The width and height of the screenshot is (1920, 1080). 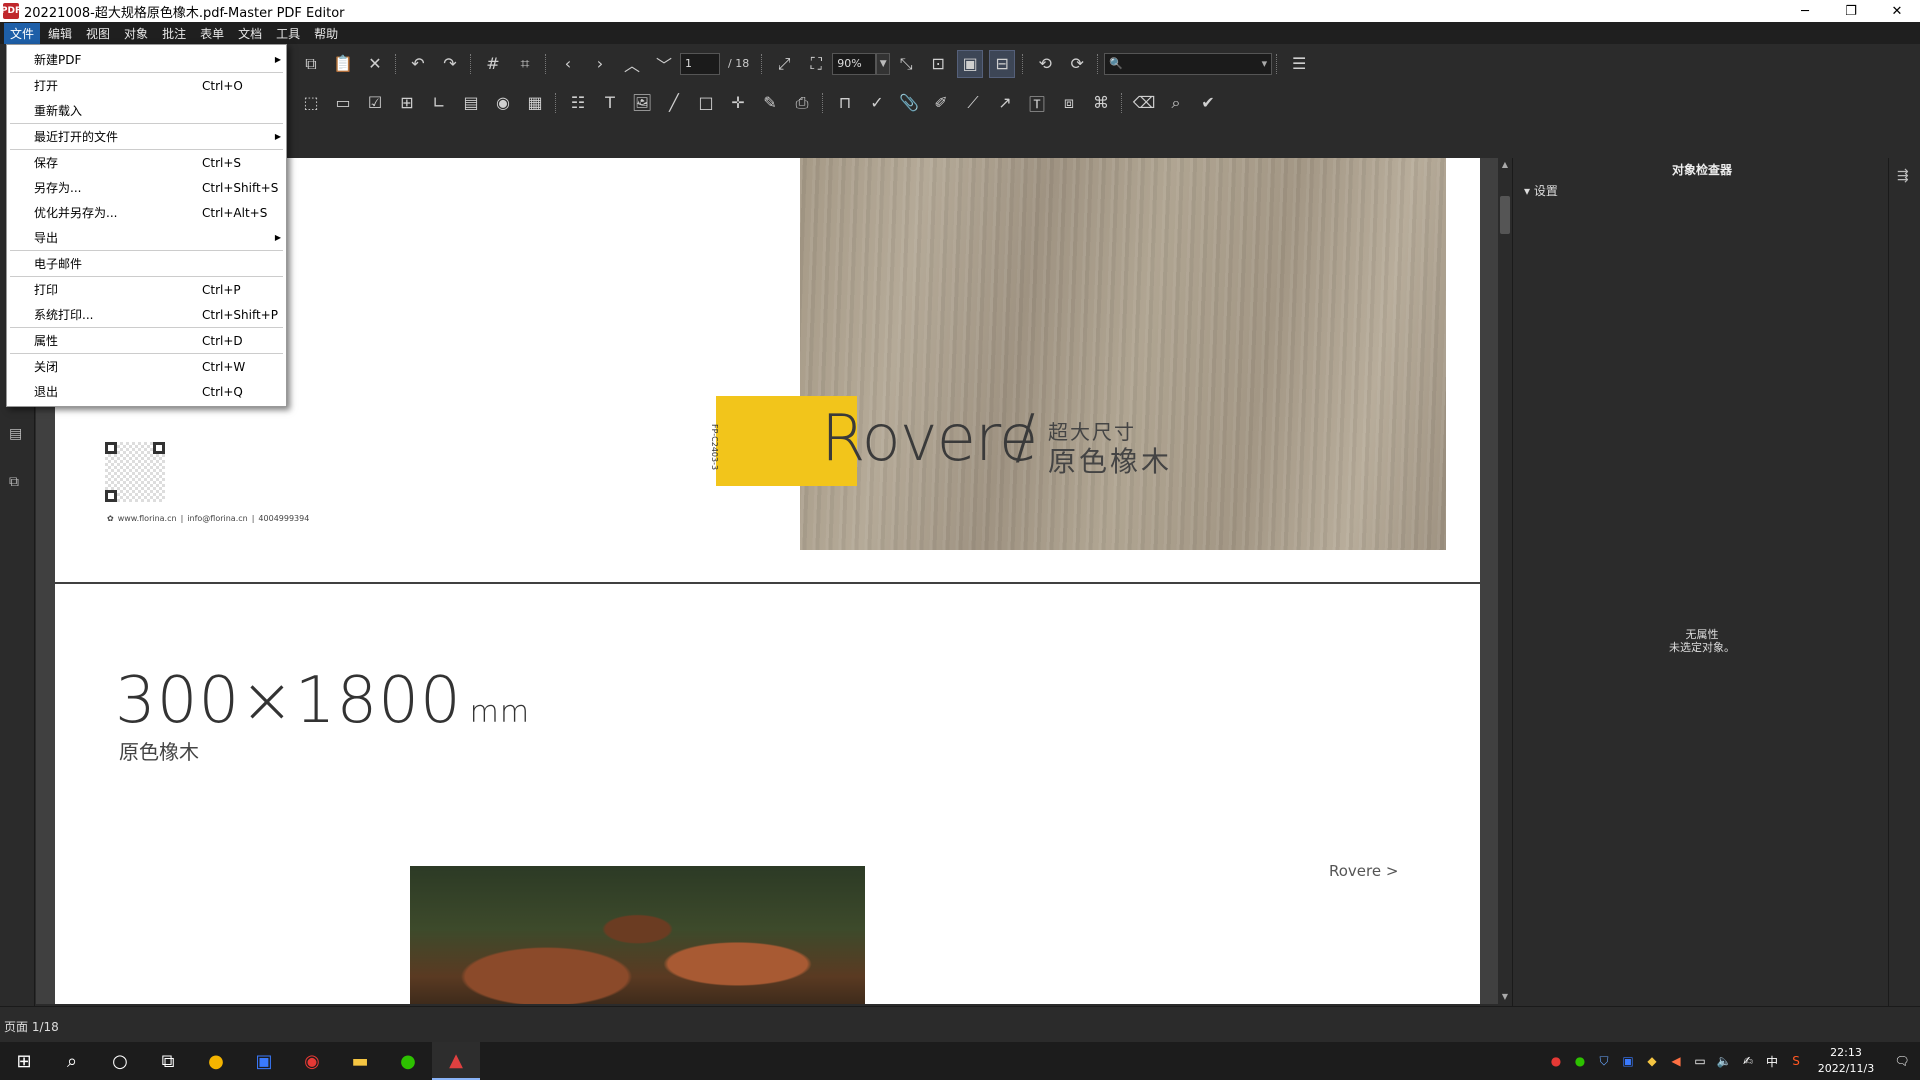 What do you see at coordinates (664, 64) in the screenshot?
I see `last-page-icon: ﹀` at bounding box center [664, 64].